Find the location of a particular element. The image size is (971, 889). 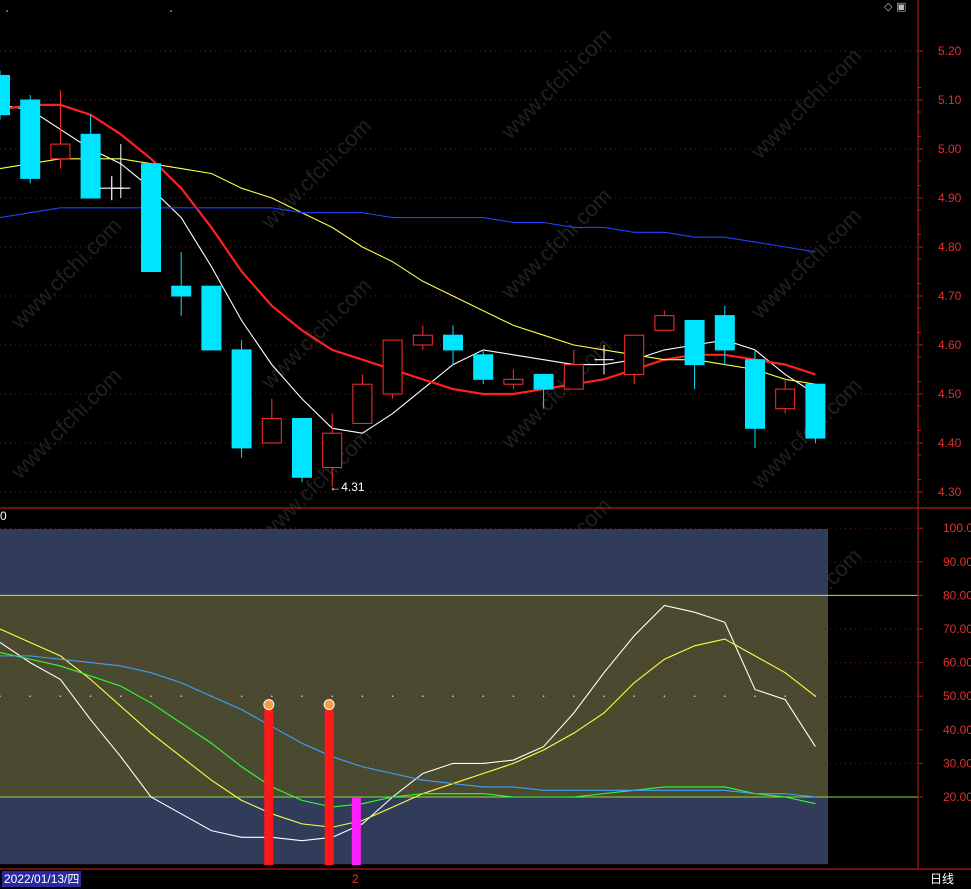

oscillator-partial-label: 0 is located at coordinates (3, 516).